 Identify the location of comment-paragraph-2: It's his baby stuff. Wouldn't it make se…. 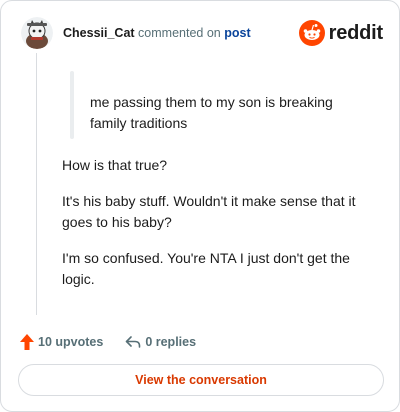
(209, 211).